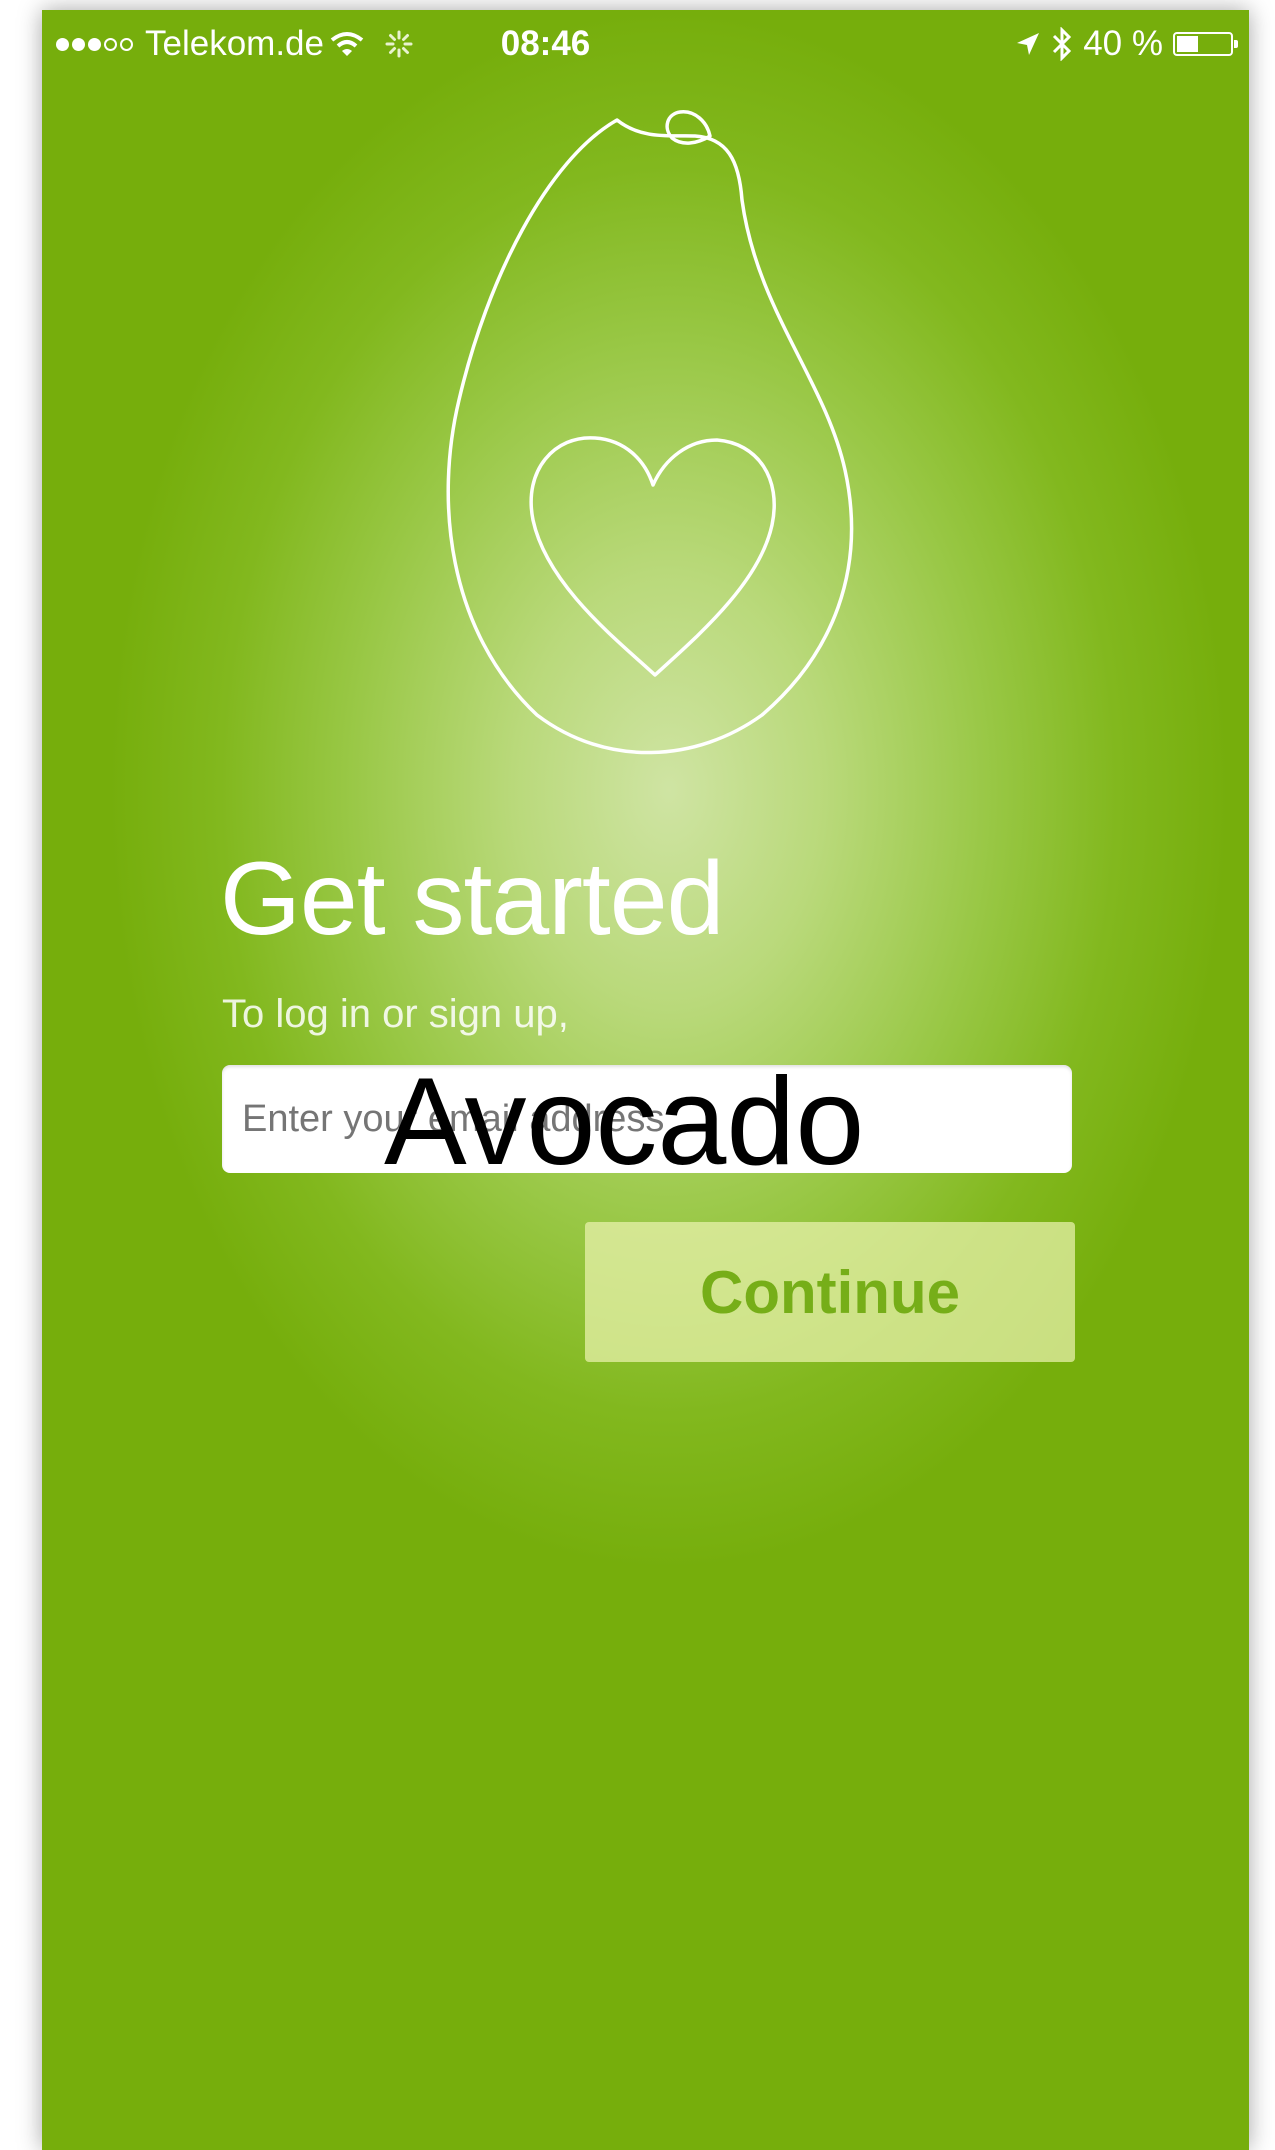 The image size is (1275, 2150). What do you see at coordinates (1187, 44) in the screenshot?
I see `battery-fill` at bounding box center [1187, 44].